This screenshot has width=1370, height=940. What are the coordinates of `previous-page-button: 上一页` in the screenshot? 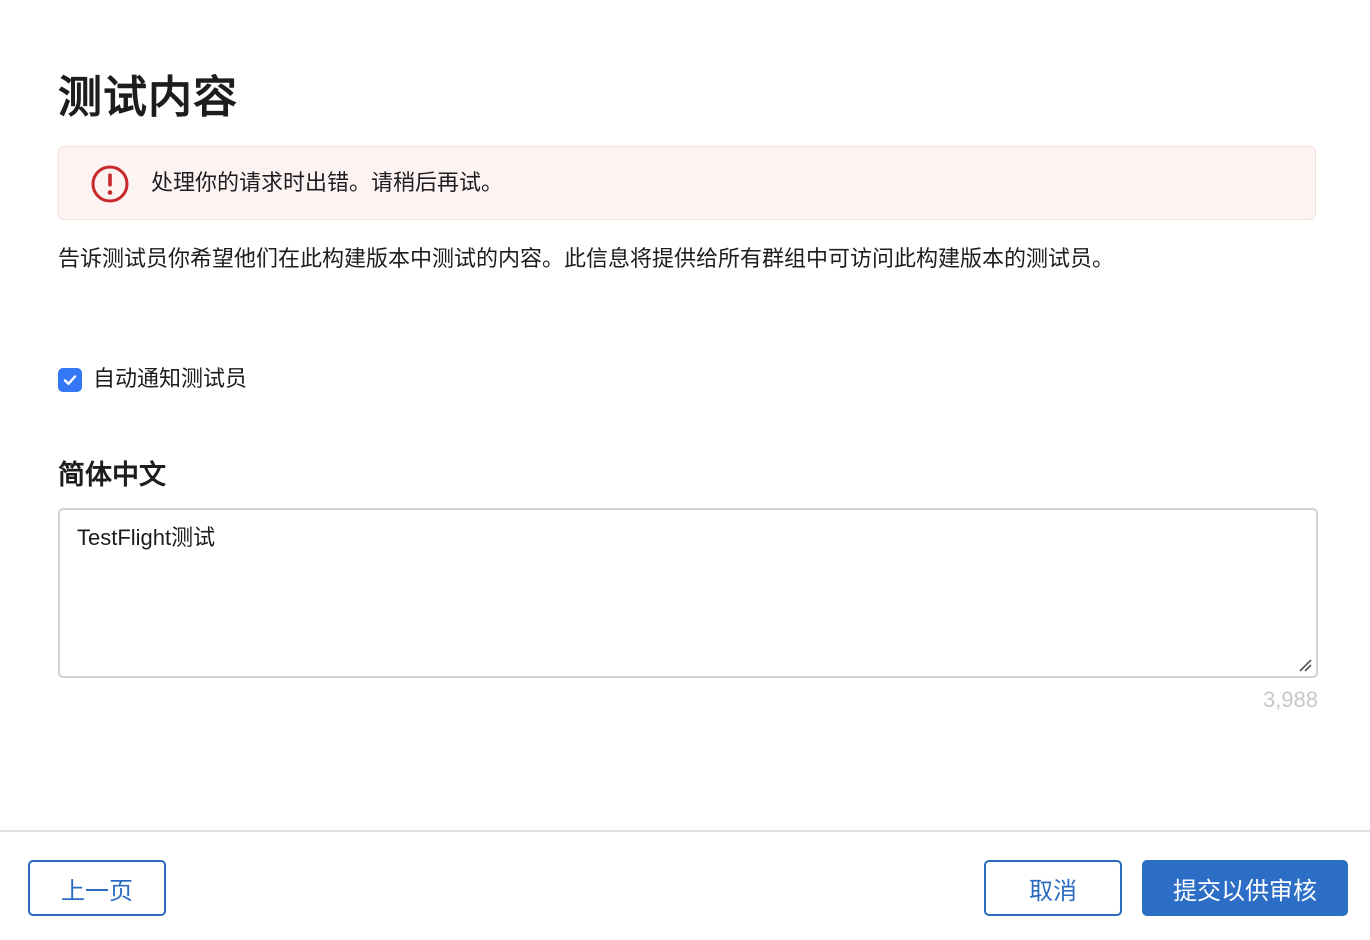 It's located at (97, 888).